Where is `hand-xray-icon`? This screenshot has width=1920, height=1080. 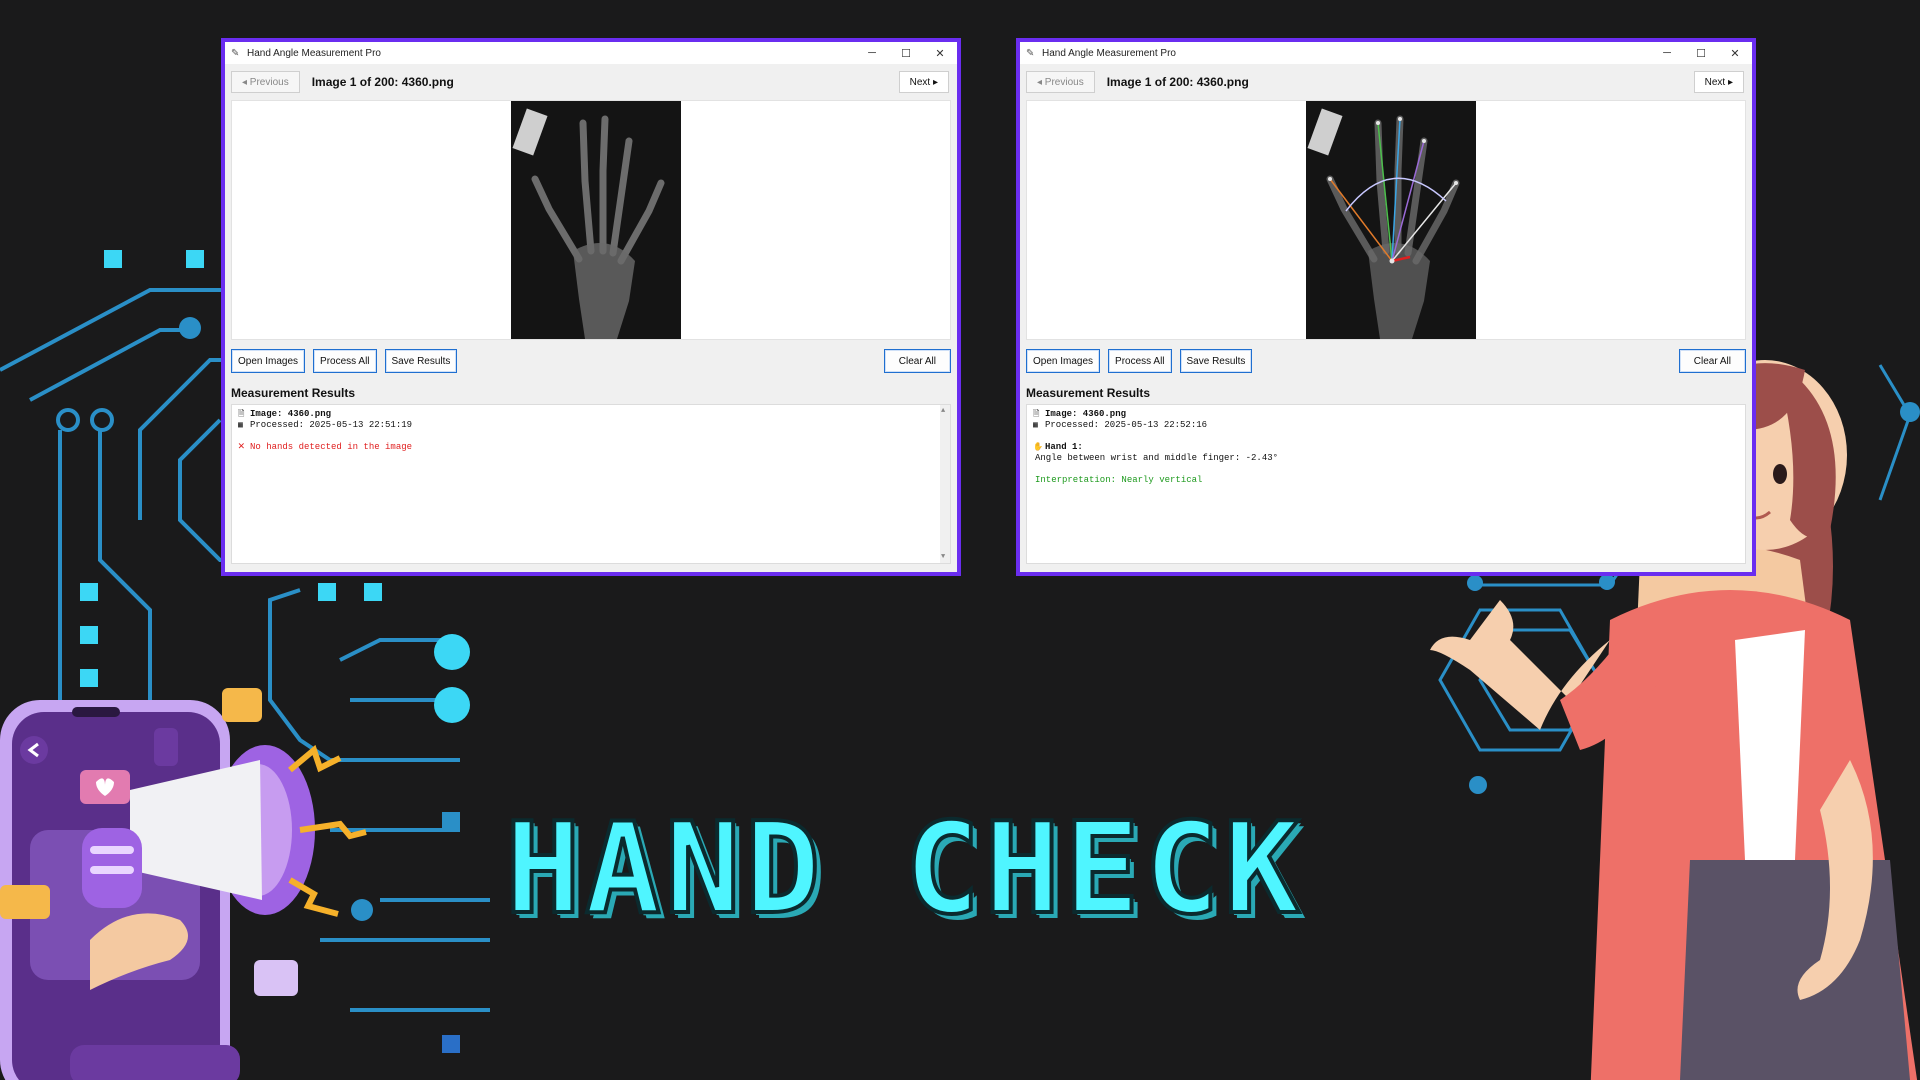
hand-xray-icon is located at coordinates (596, 220).